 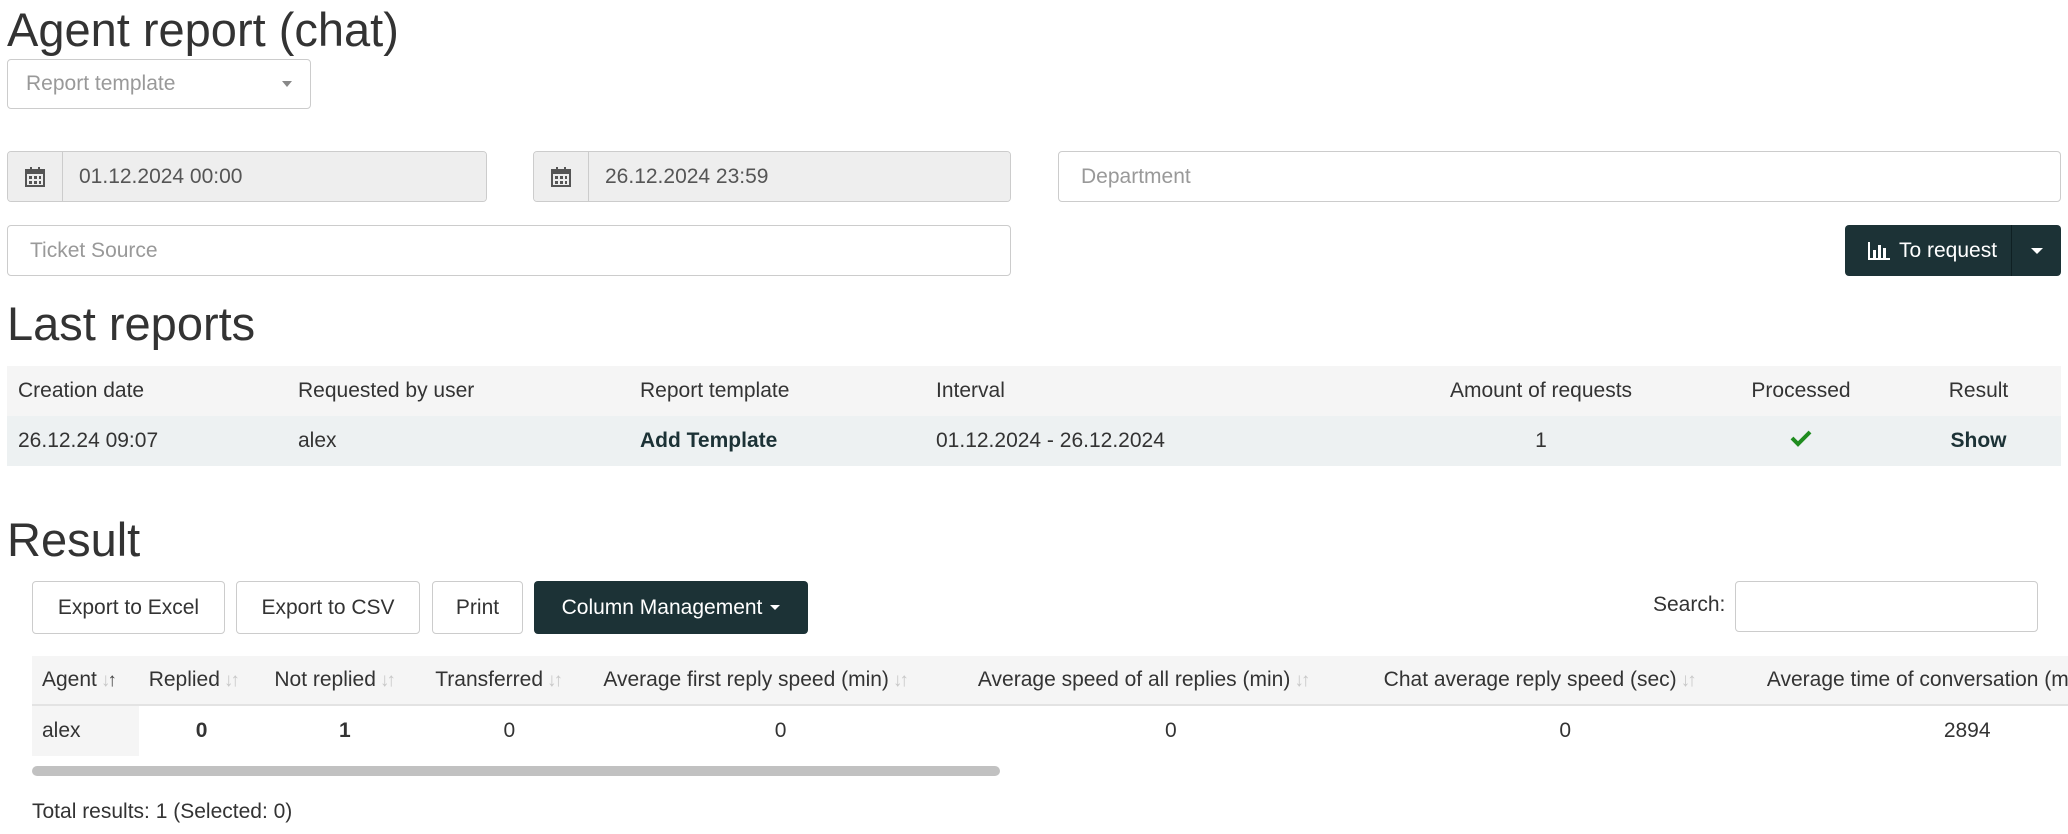 I want to click on bar-chart-icon, so click(x=1879, y=250).